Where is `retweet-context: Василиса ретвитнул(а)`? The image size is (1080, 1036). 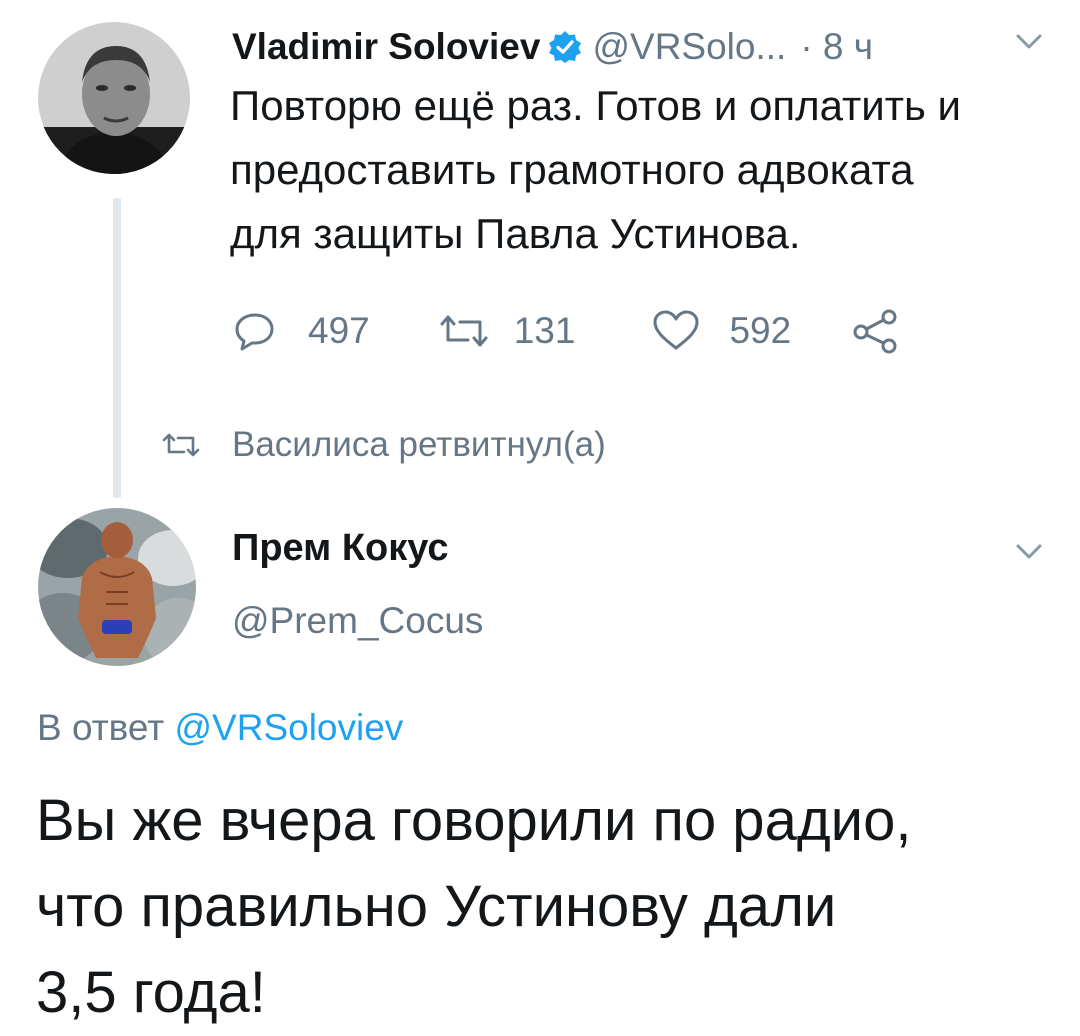 retweet-context: Василиса ретвитнул(а) is located at coordinates (383, 445).